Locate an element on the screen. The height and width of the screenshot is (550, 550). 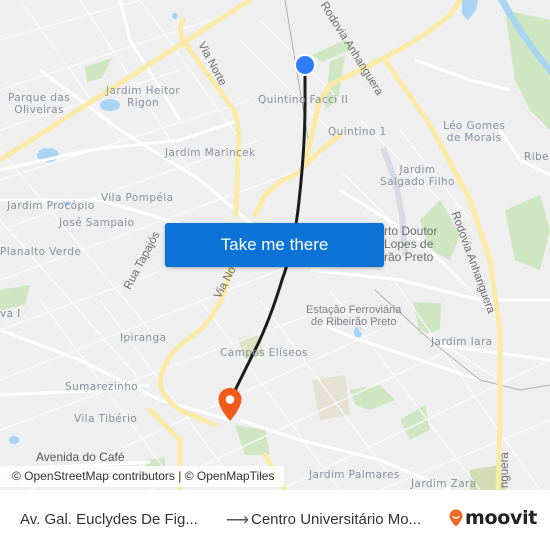
road-label: nguera is located at coordinates (505, 470).